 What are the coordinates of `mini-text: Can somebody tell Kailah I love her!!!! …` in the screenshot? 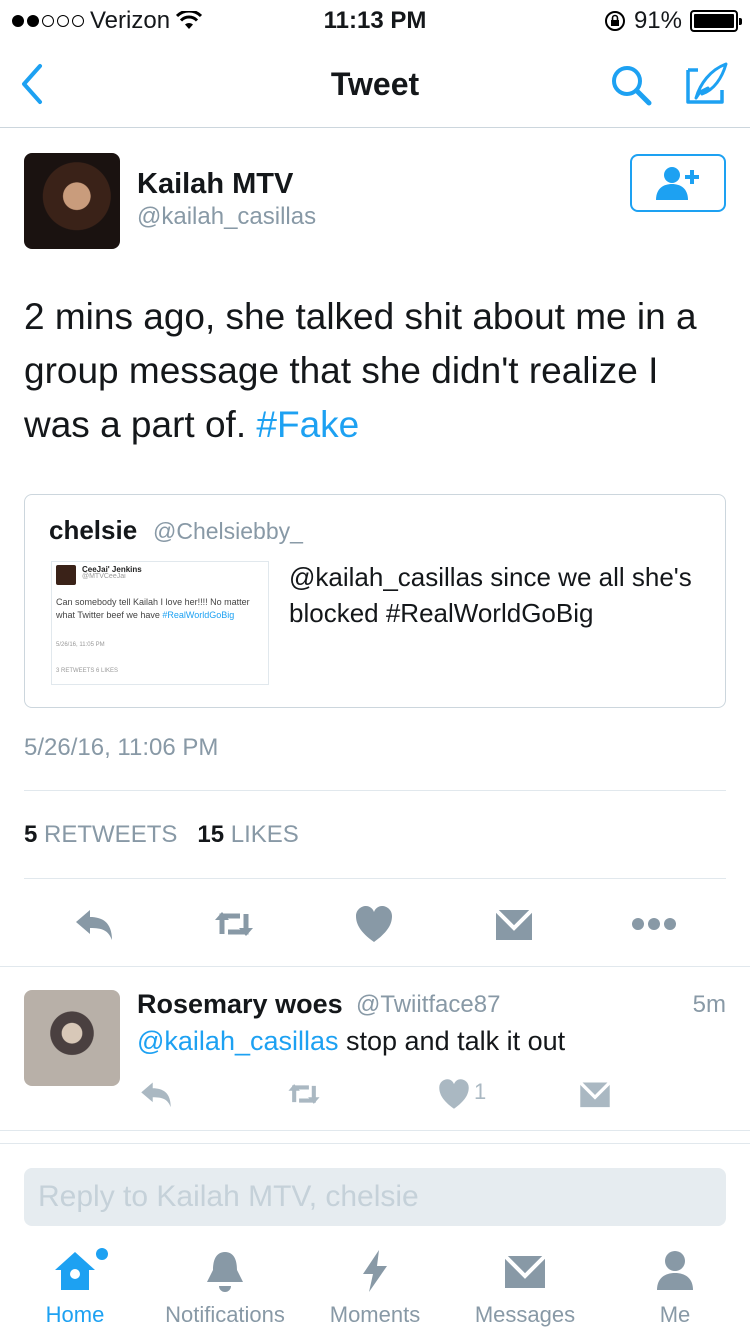 It's located at (158, 609).